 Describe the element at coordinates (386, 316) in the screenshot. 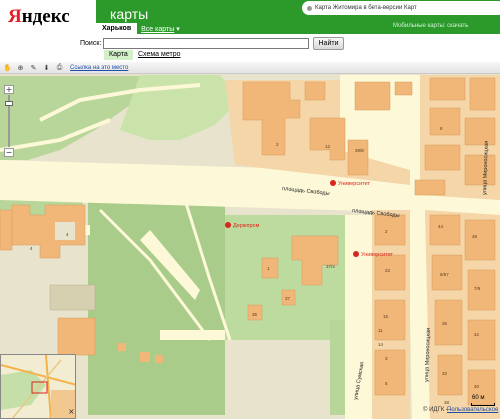

I see `house-number: 15` at that location.